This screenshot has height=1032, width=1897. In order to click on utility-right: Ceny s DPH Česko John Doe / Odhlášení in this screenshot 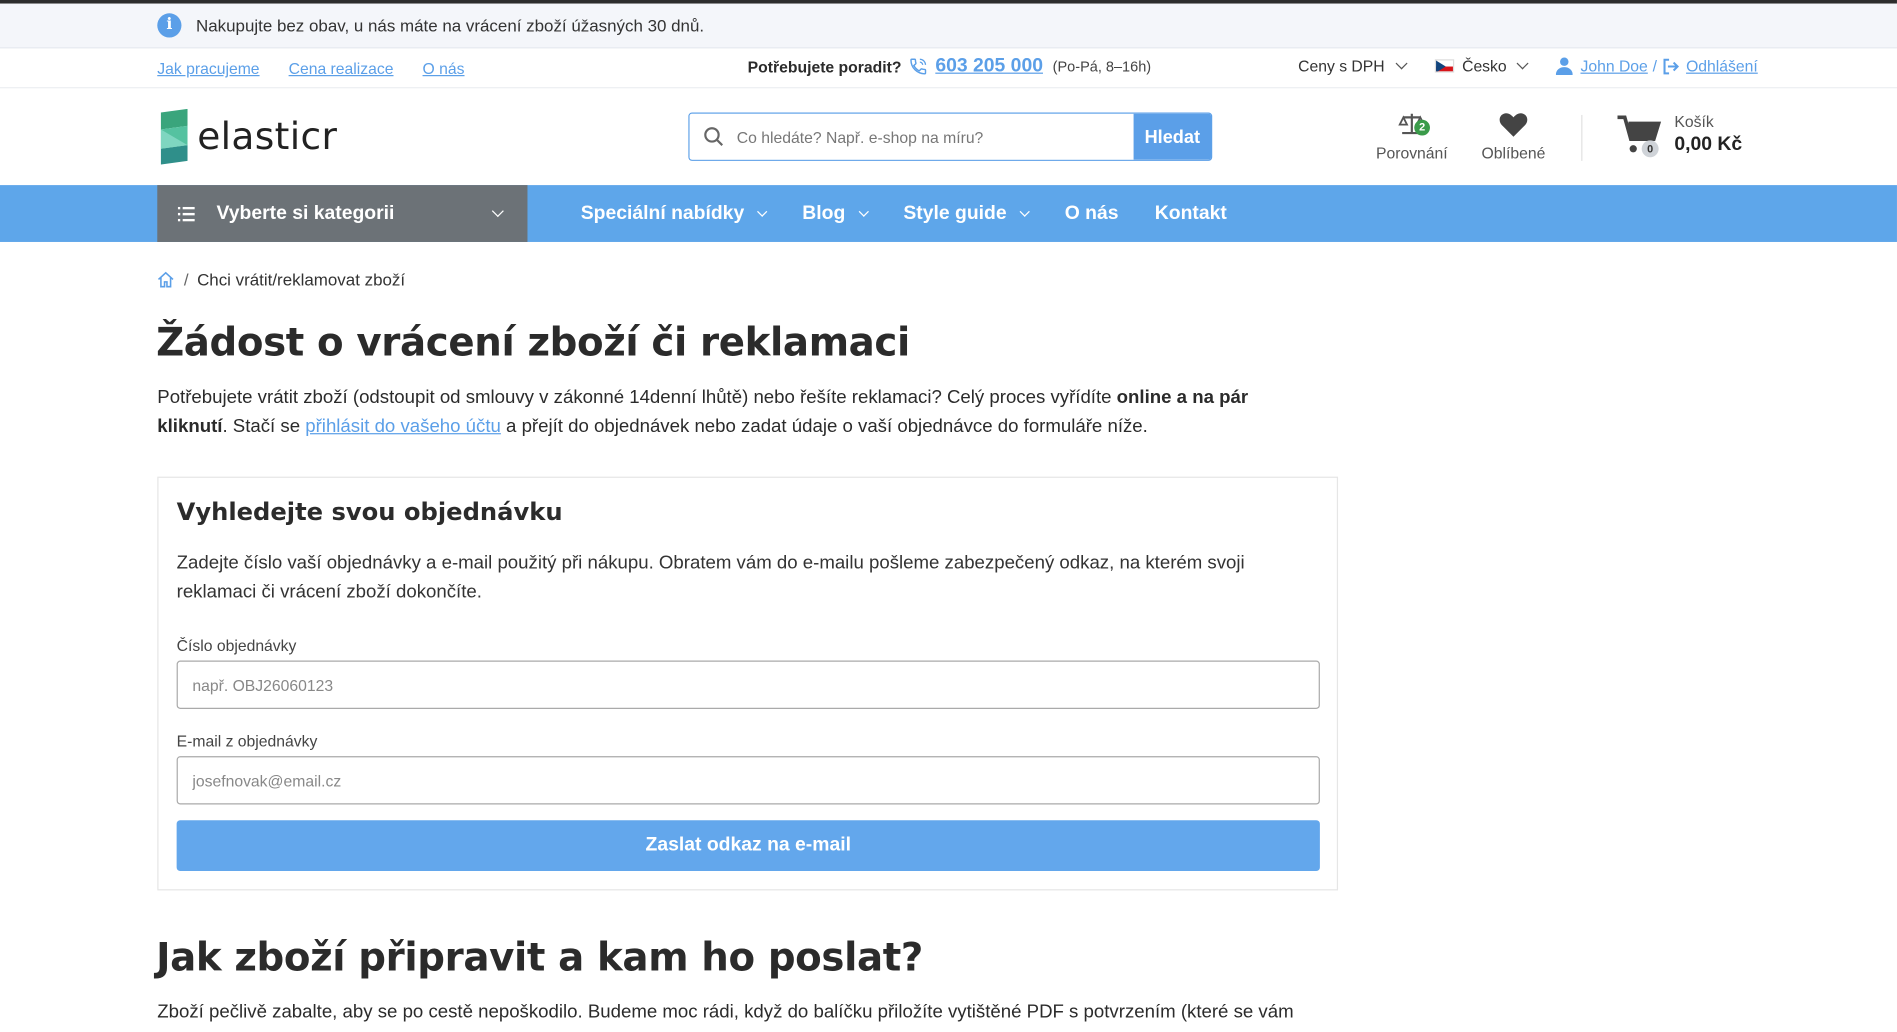, I will do `click(1528, 66)`.